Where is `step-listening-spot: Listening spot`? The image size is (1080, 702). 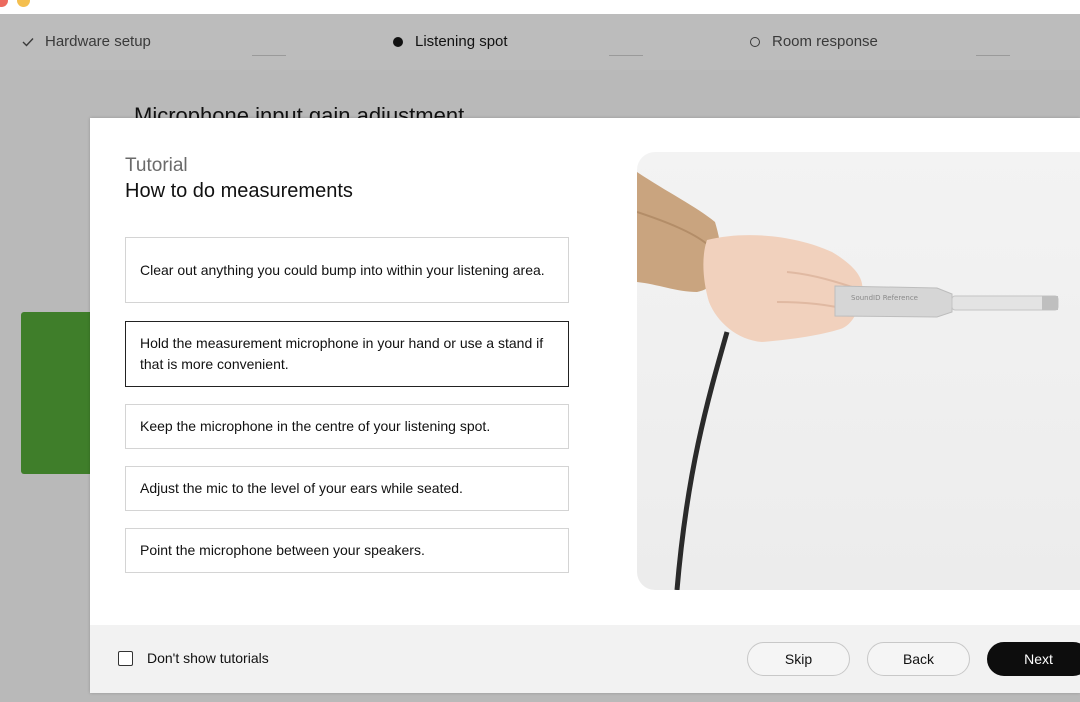 step-listening-spot: Listening spot is located at coordinates (449, 41).